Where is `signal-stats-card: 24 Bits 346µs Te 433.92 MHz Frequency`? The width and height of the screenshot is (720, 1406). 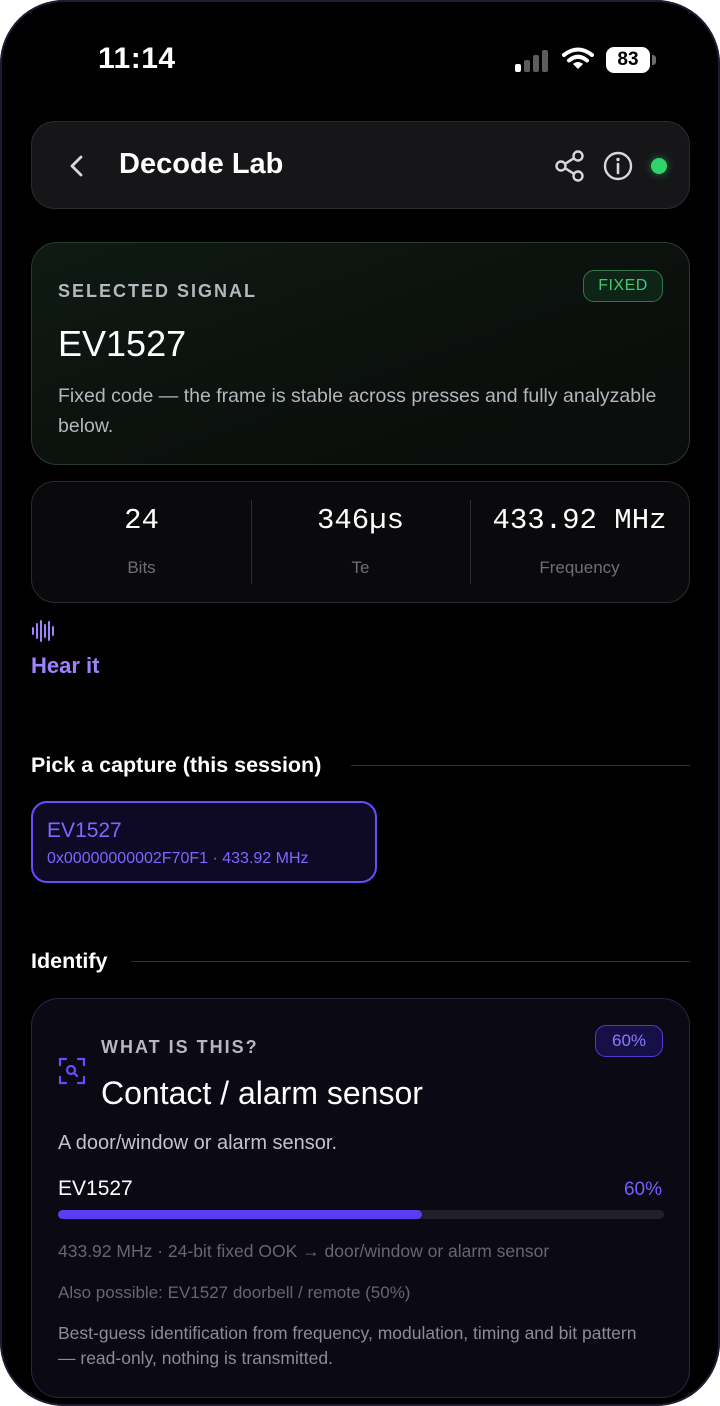
signal-stats-card: 24 Bits 346µs Te 433.92 MHz Frequency is located at coordinates (360, 542).